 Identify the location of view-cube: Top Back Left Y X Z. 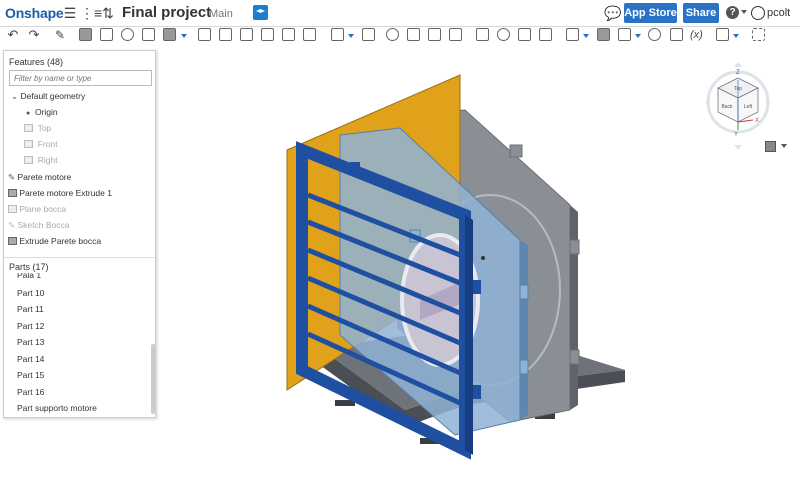
(738, 107).